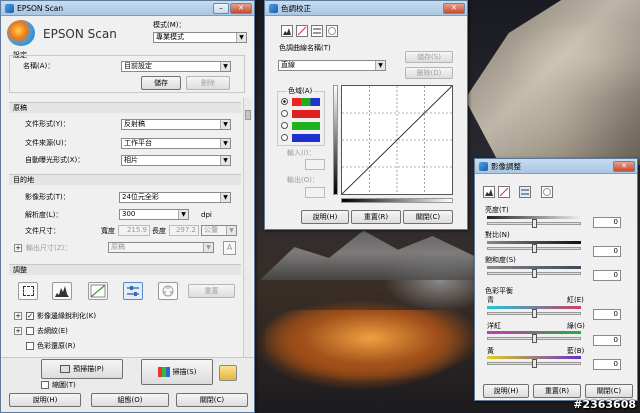 The image size is (640, 413). I want to click on epson-config-button: 組態(O), so click(130, 400).